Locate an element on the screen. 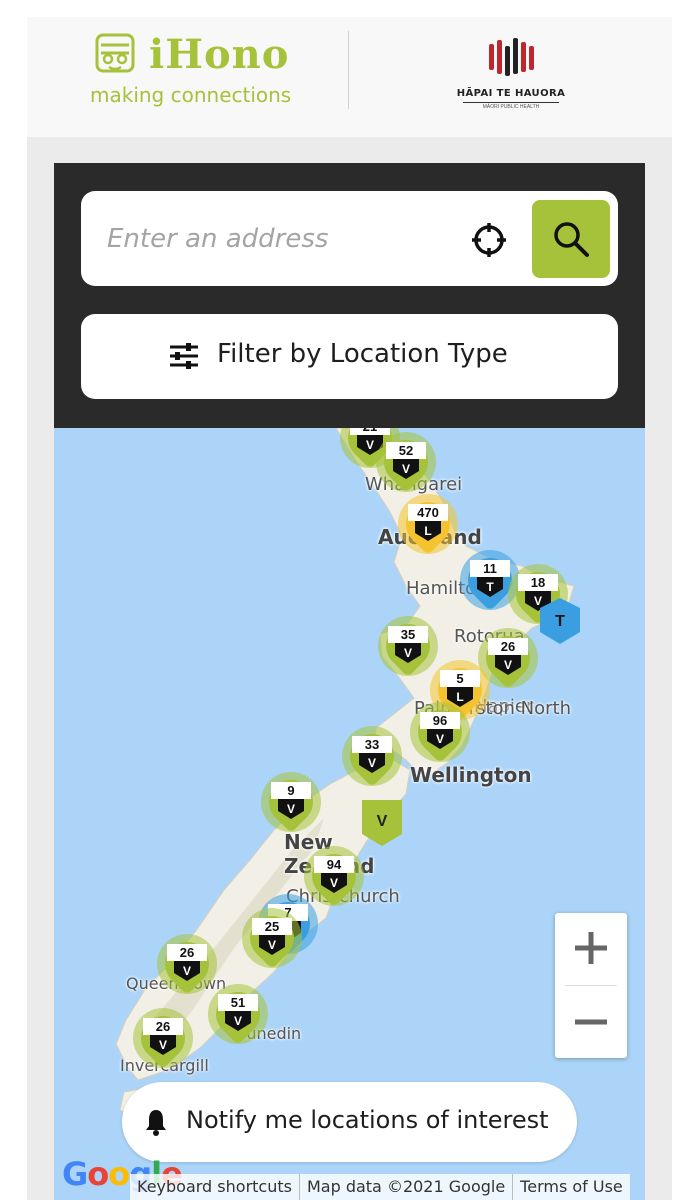  partner-logo-icon is located at coordinates (511, 57).